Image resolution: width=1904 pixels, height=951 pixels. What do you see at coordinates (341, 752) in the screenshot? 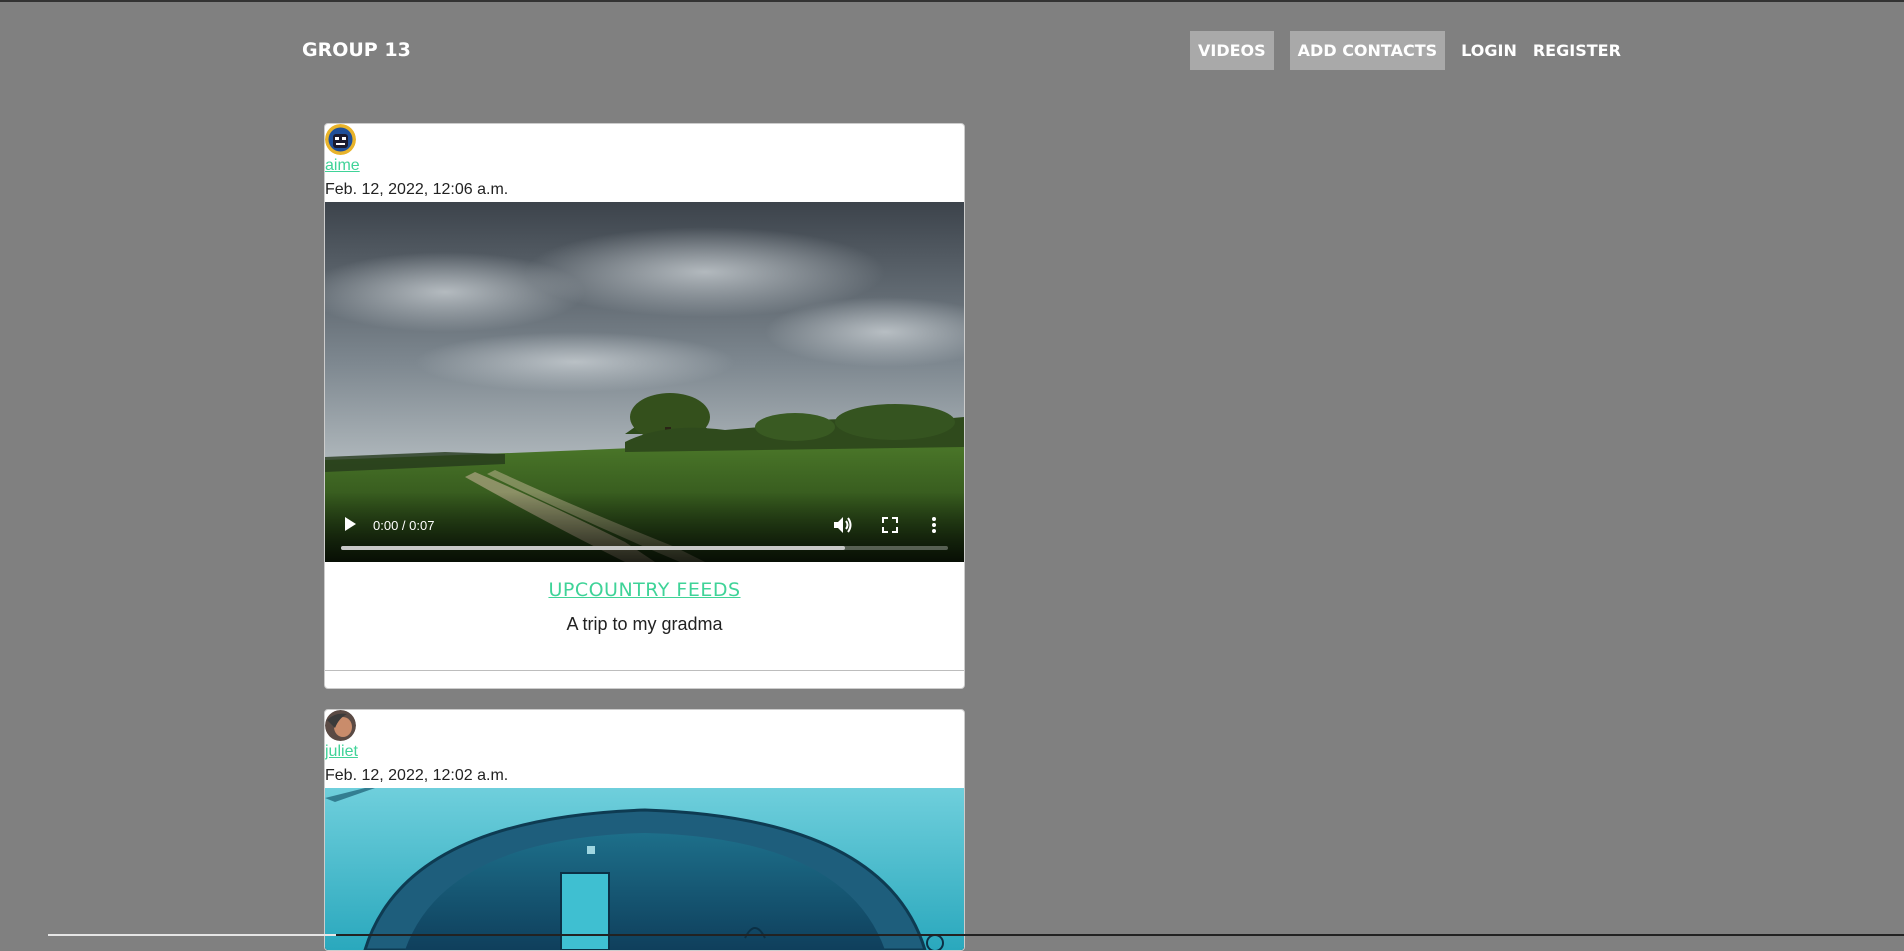
I see `post-username: juliet` at bounding box center [341, 752].